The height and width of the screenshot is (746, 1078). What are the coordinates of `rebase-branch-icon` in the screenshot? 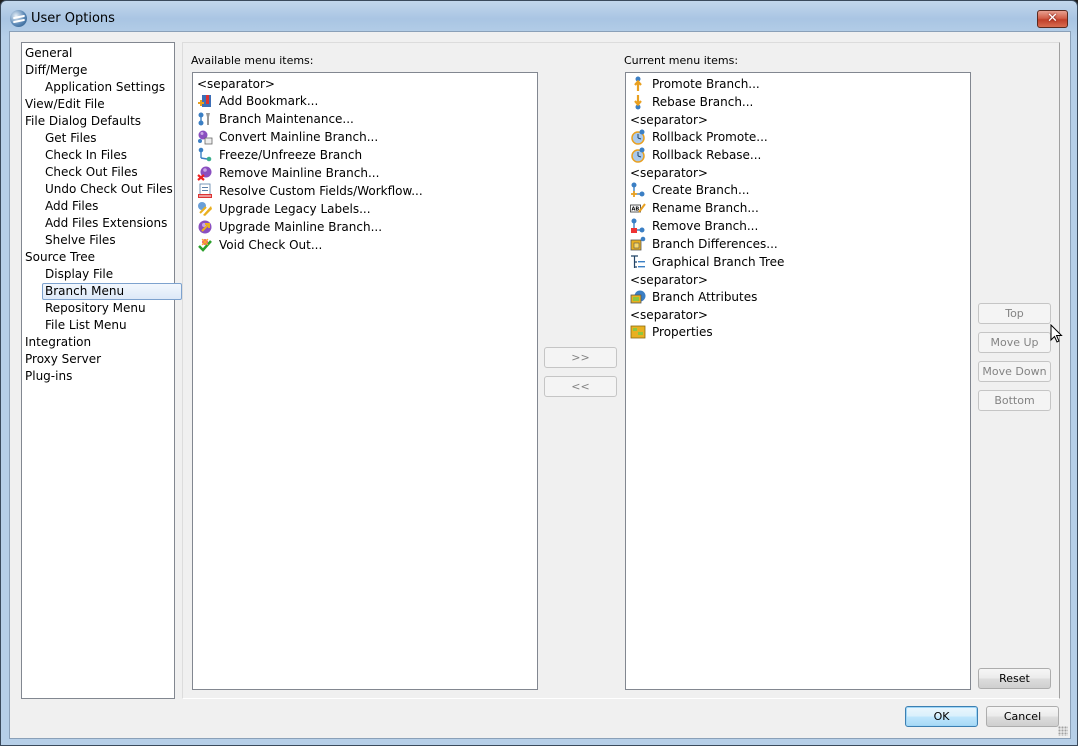 It's located at (638, 102).